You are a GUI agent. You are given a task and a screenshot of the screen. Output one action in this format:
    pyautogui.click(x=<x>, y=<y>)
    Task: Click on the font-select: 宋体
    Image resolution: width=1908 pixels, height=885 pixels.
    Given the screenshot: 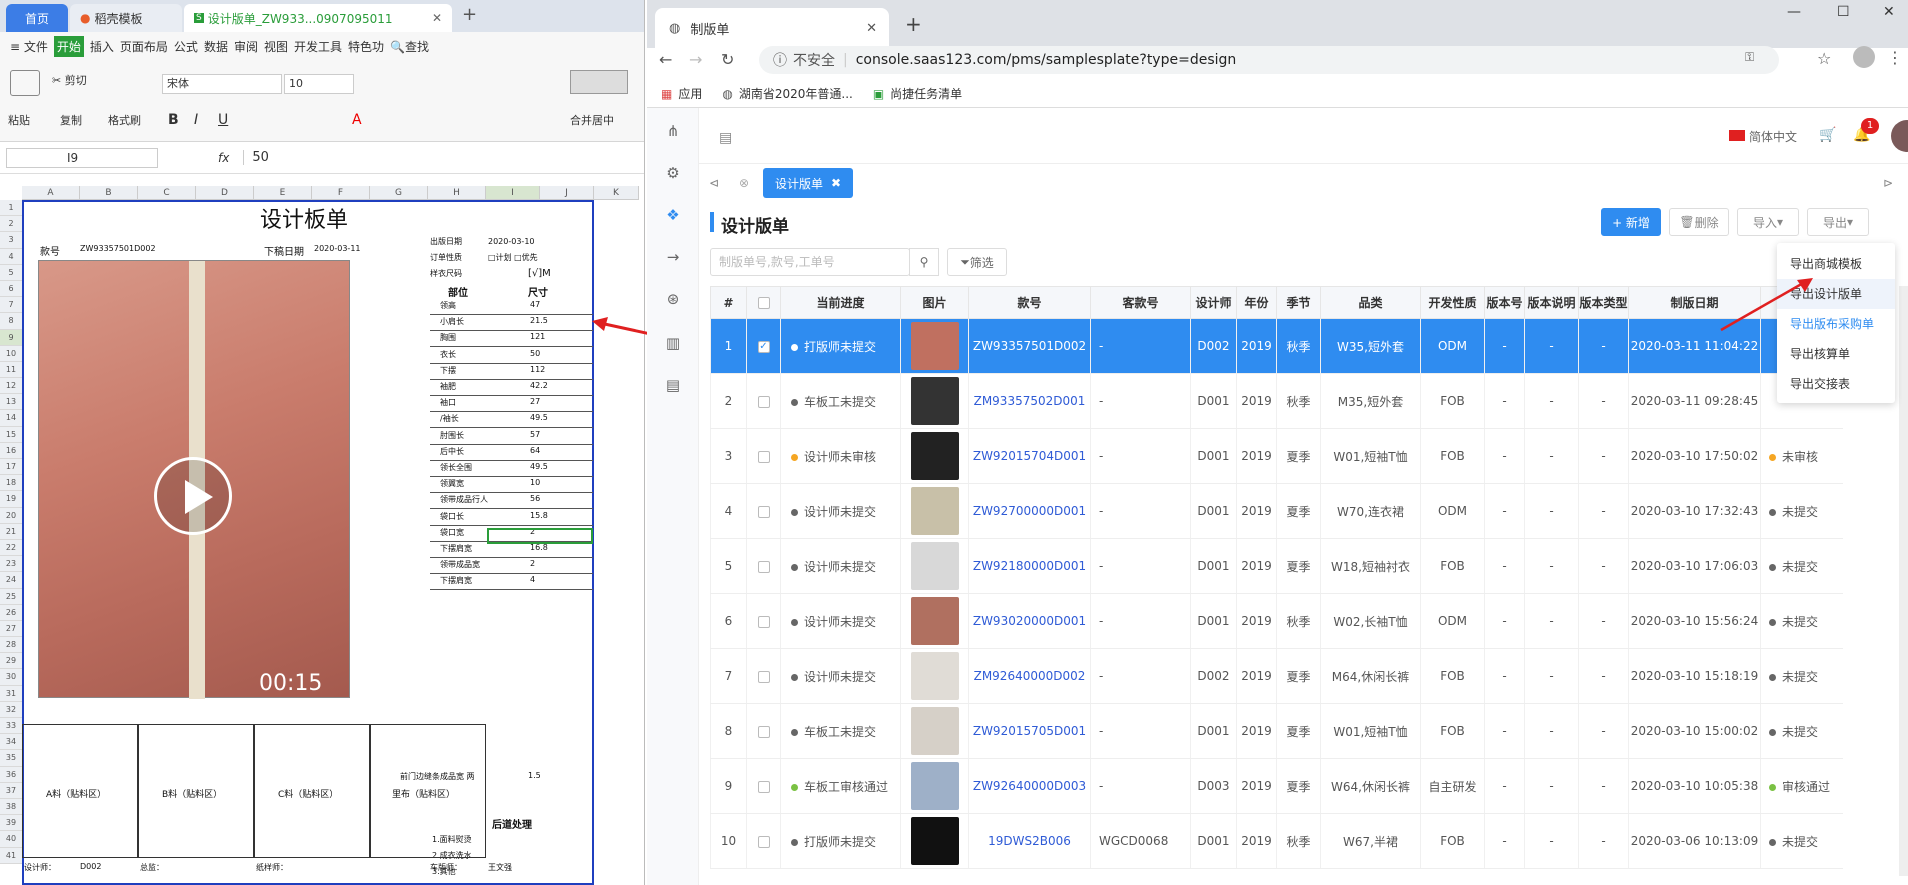 What is the action you would take?
    pyautogui.click(x=222, y=84)
    